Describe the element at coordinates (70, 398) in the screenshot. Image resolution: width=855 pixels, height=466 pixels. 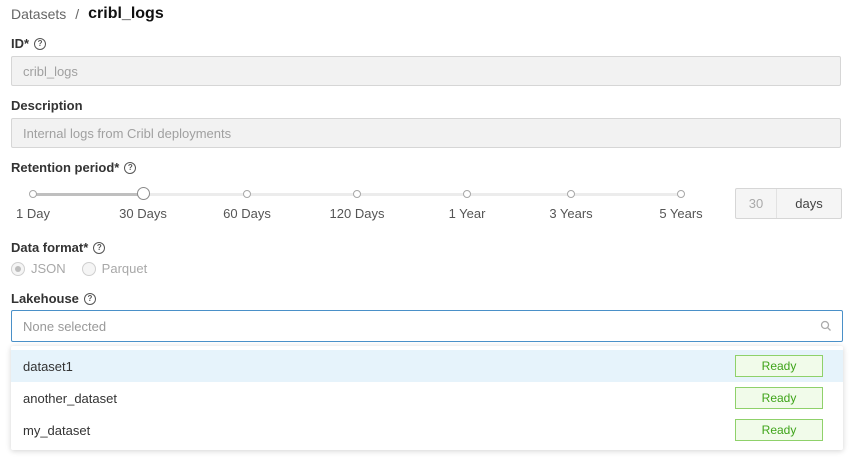
I see `option-label: another_dataset` at that location.